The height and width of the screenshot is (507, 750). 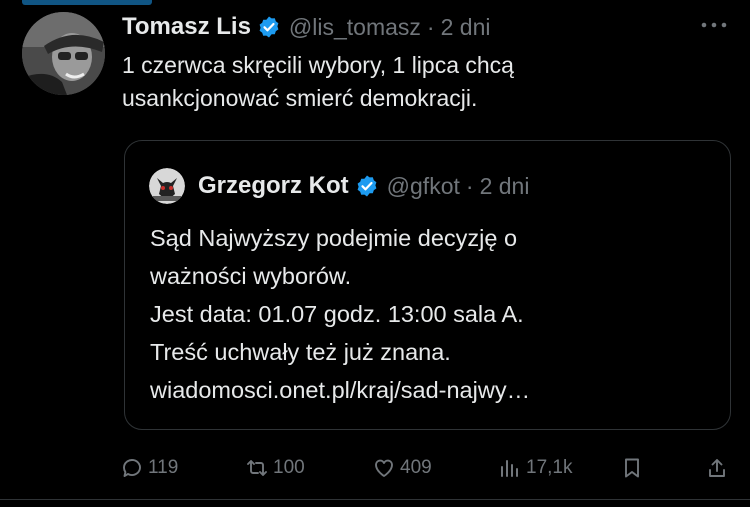 I want to click on quoted-timestamp: 2 dni, so click(x=505, y=186).